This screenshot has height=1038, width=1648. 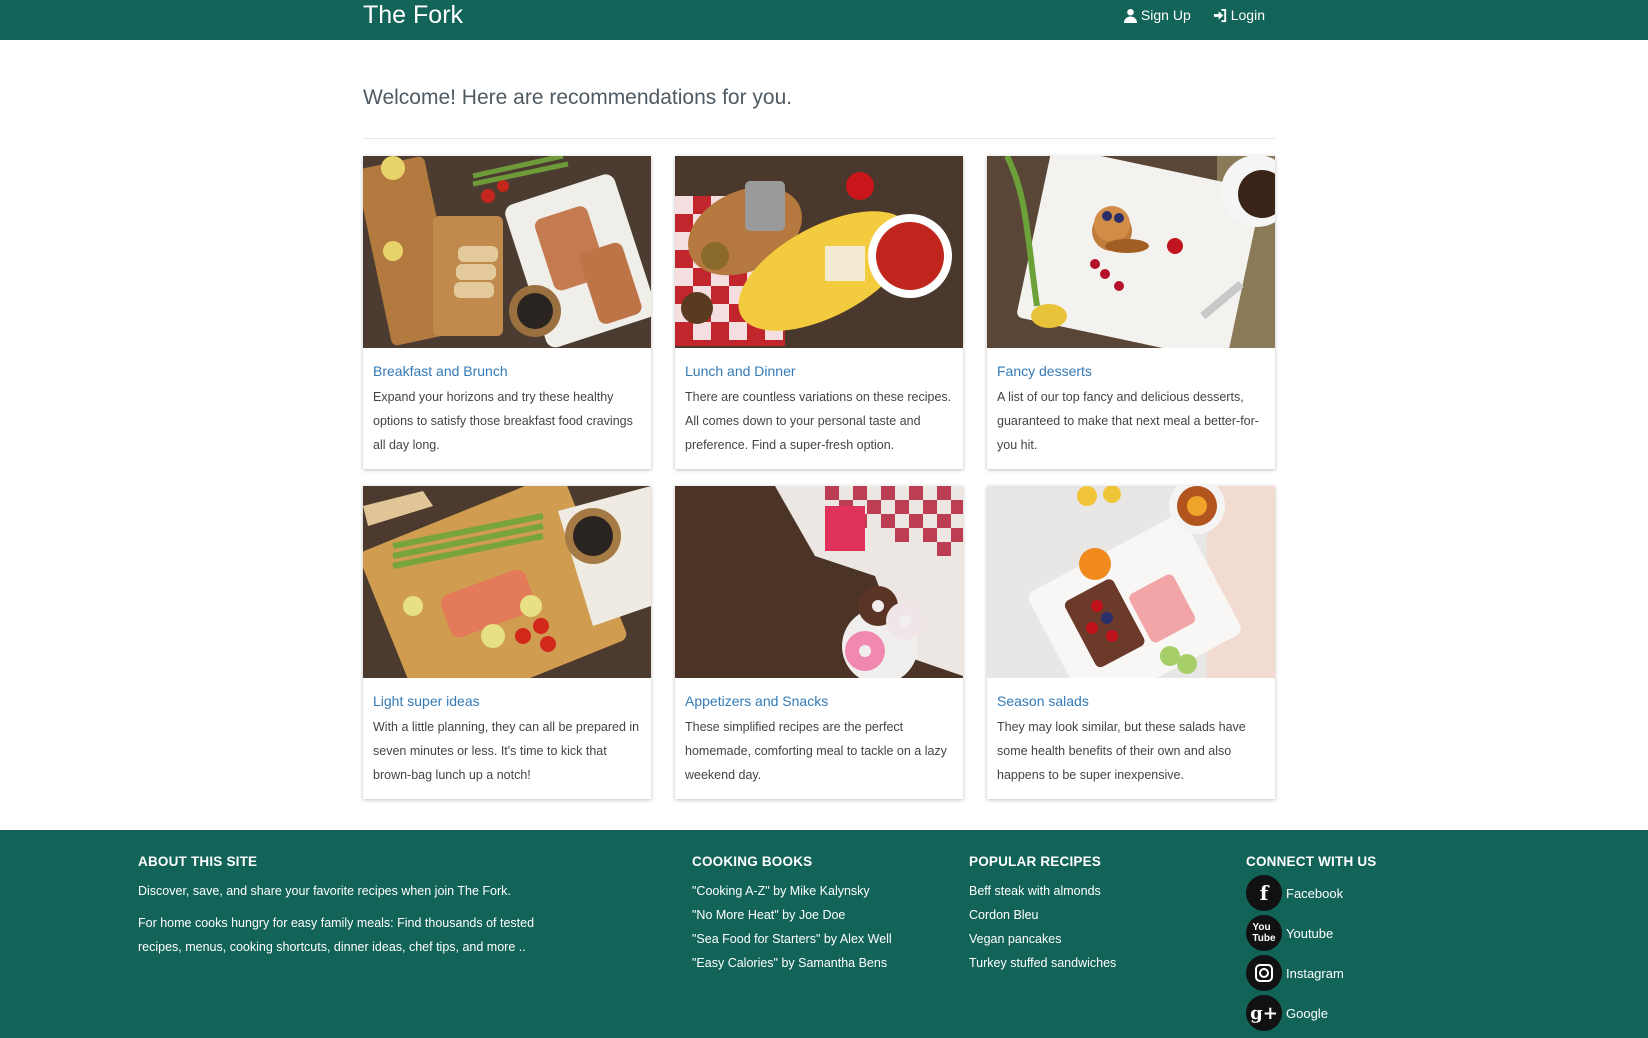 What do you see at coordinates (1194, 15) in the screenshot?
I see `nav-links: Sign Up Login` at bounding box center [1194, 15].